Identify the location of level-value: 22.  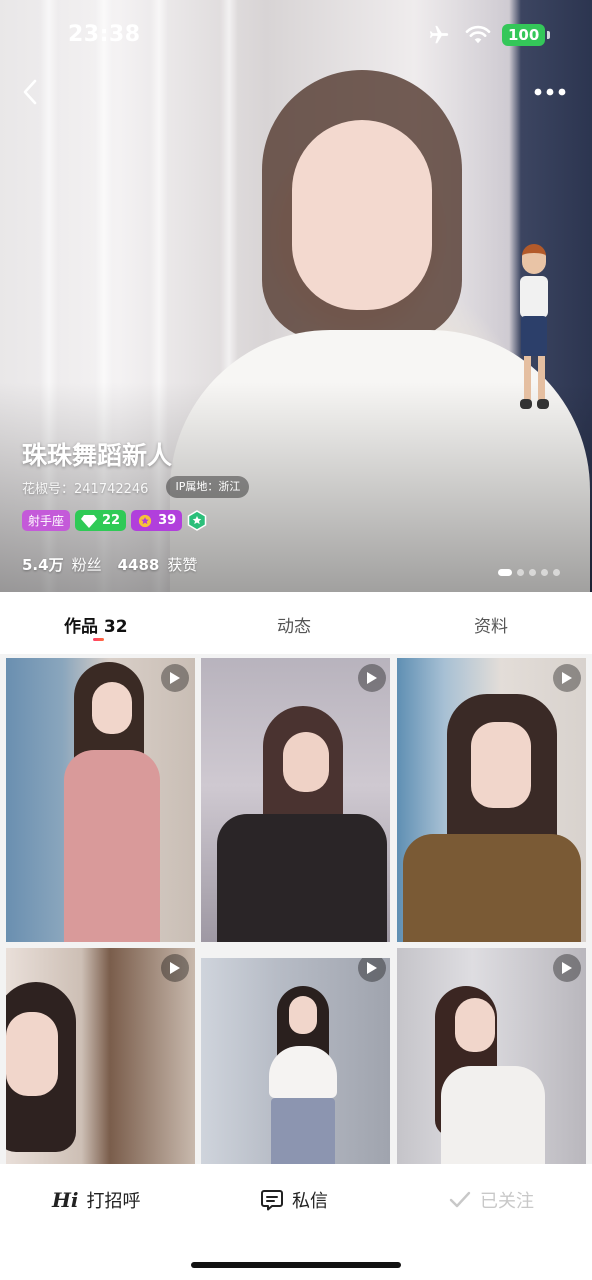
(111, 520).